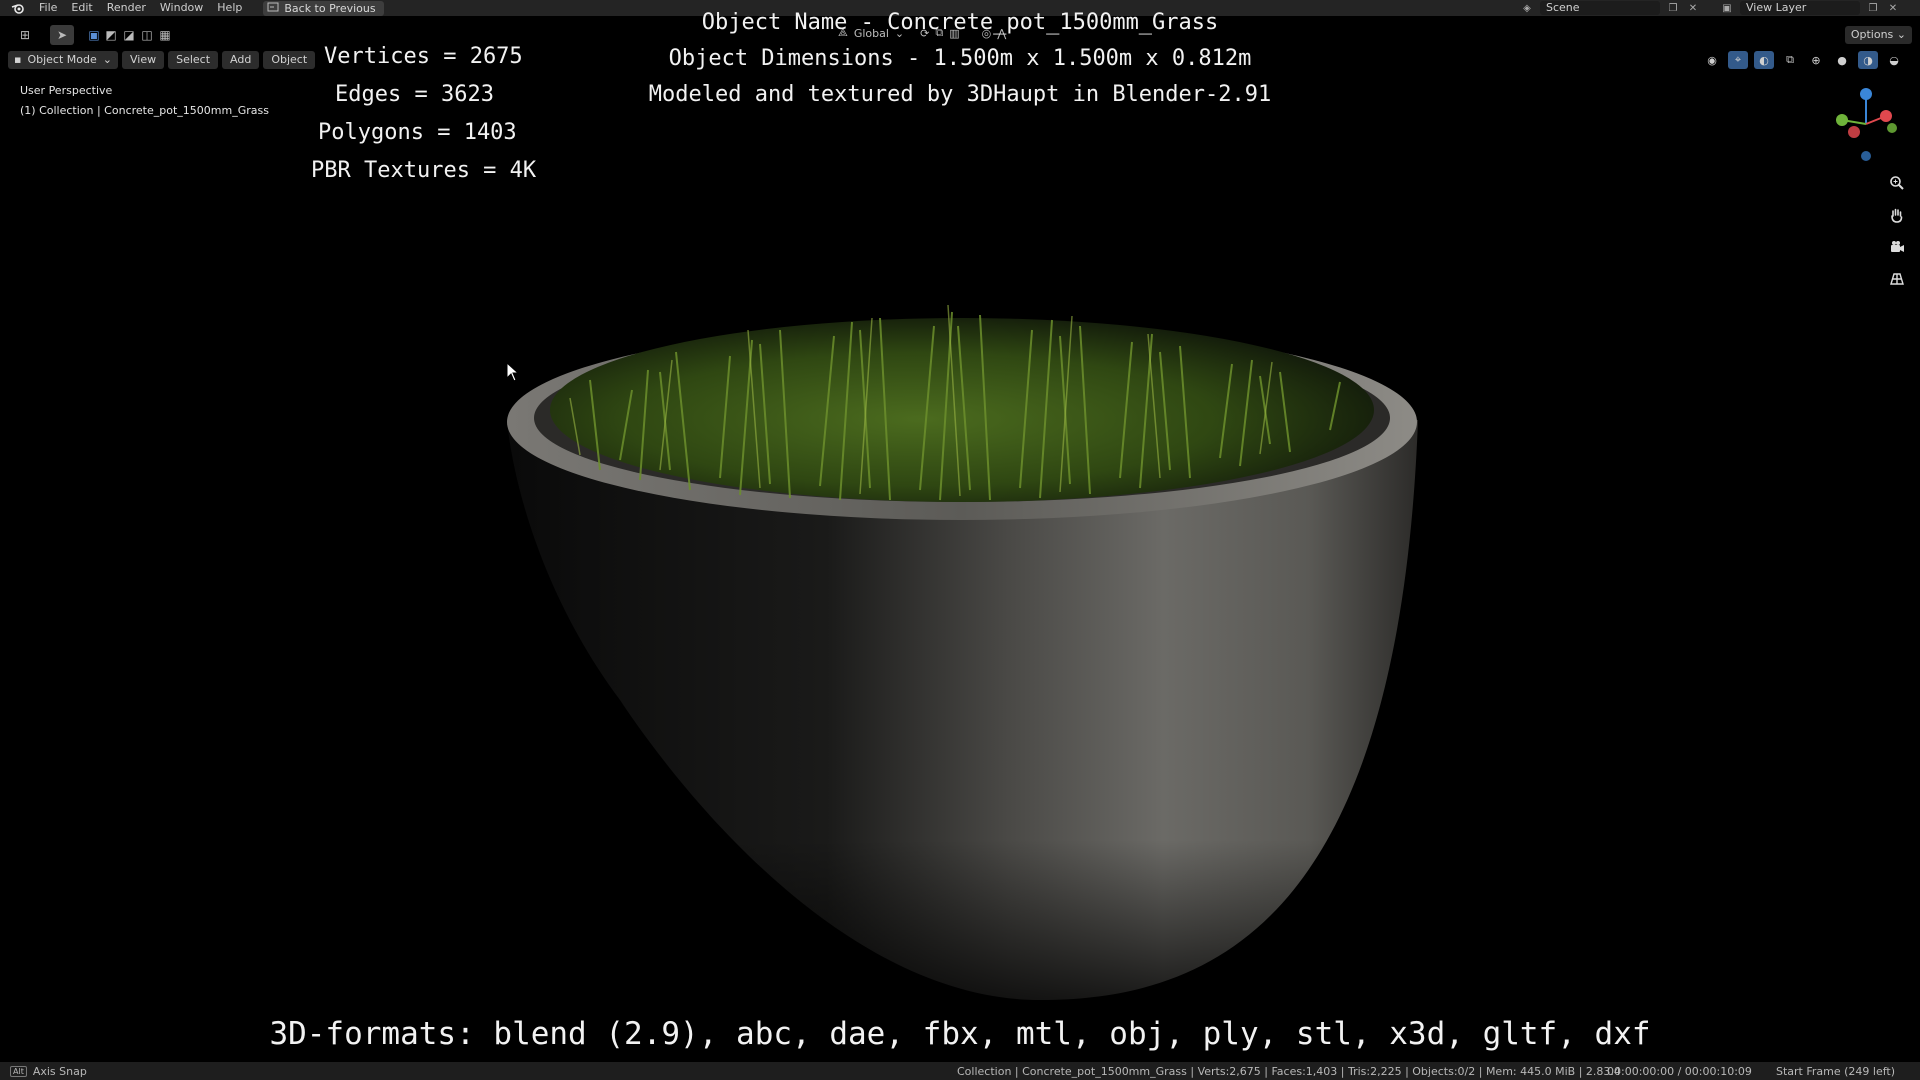 Image resolution: width=1920 pixels, height=1080 pixels. Describe the element at coordinates (1867, 124) in the screenshot. I see `navigation-gizmo` at that location.